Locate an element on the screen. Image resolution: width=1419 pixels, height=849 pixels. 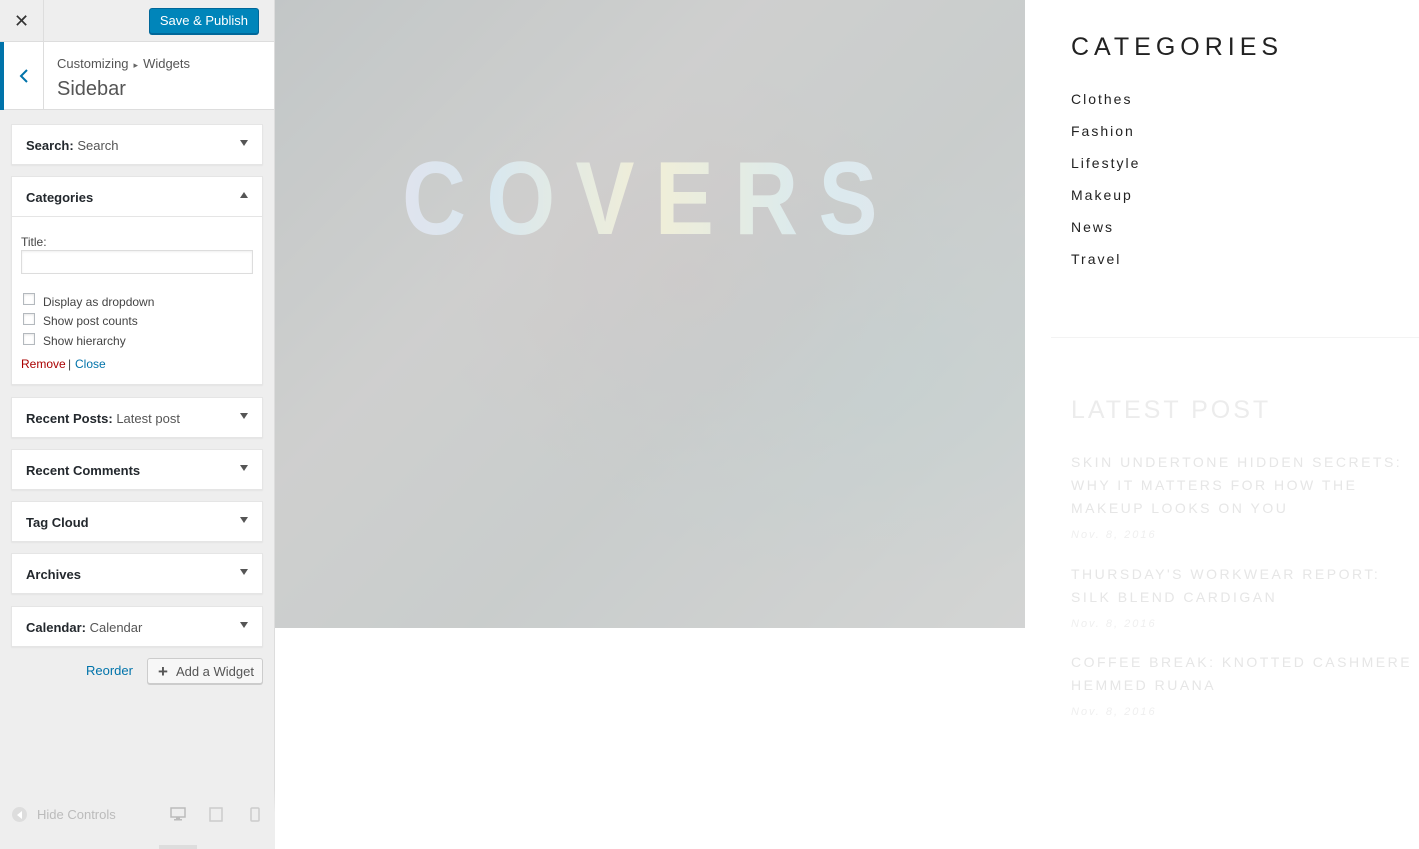
widget-title: Recent Comments is located at coordinates (83, 470).